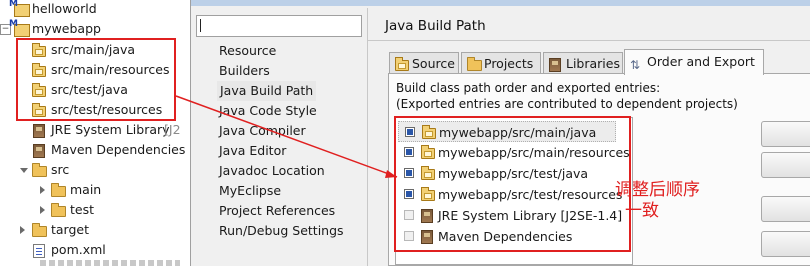 Image resolution: width=810 pixels, height=266 pixels. I want to click on tab-label: Order and Export, so click(701, 61).